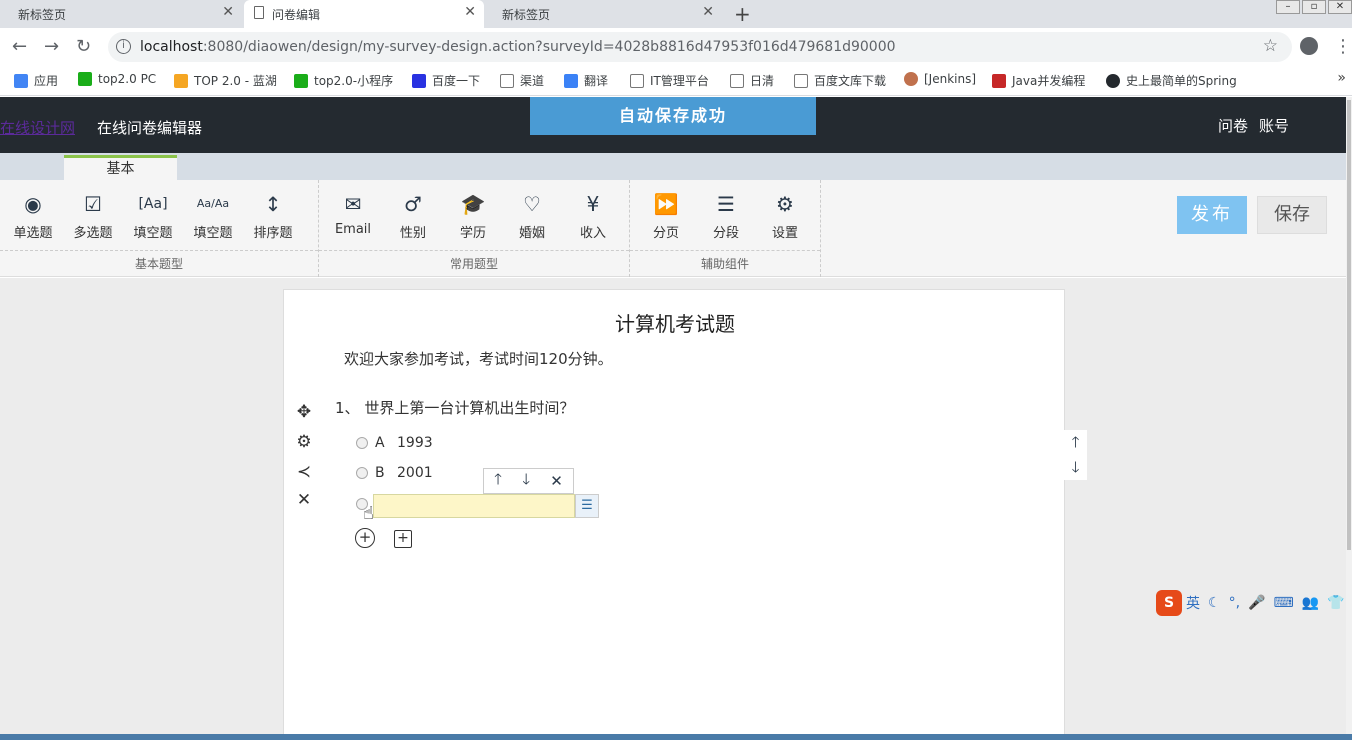 Image resolution: width=1352 pixels, height=740 pixels. Describe the element at coordinates (394, 473) in the screenshot. I see `option-b: B 2001` at that location.